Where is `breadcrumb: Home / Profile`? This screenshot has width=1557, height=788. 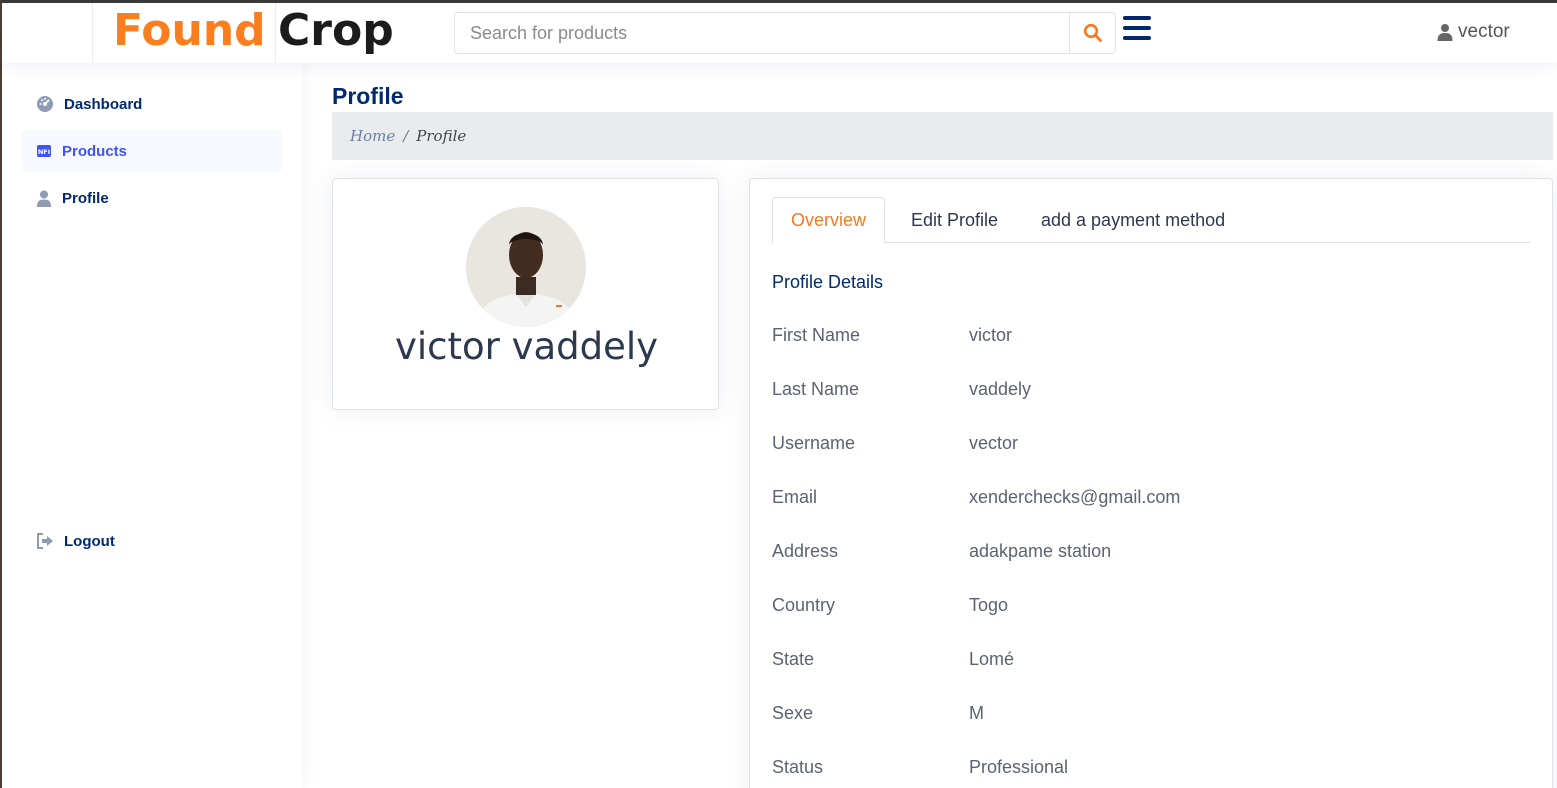
breadcrumb: Home / Profile is located at coordinates (942, 136).